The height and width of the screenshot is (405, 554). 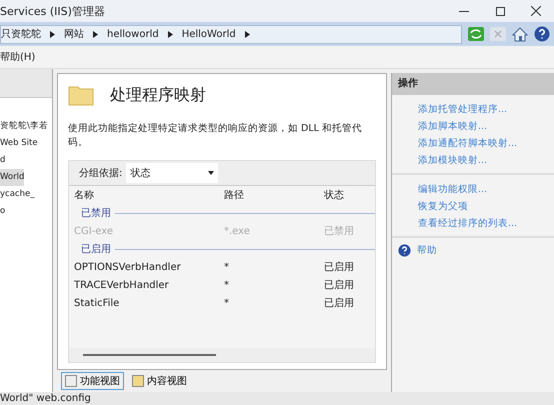 I want to click on window-title: Services (IIS)管理器, so click(x=53, y=11).